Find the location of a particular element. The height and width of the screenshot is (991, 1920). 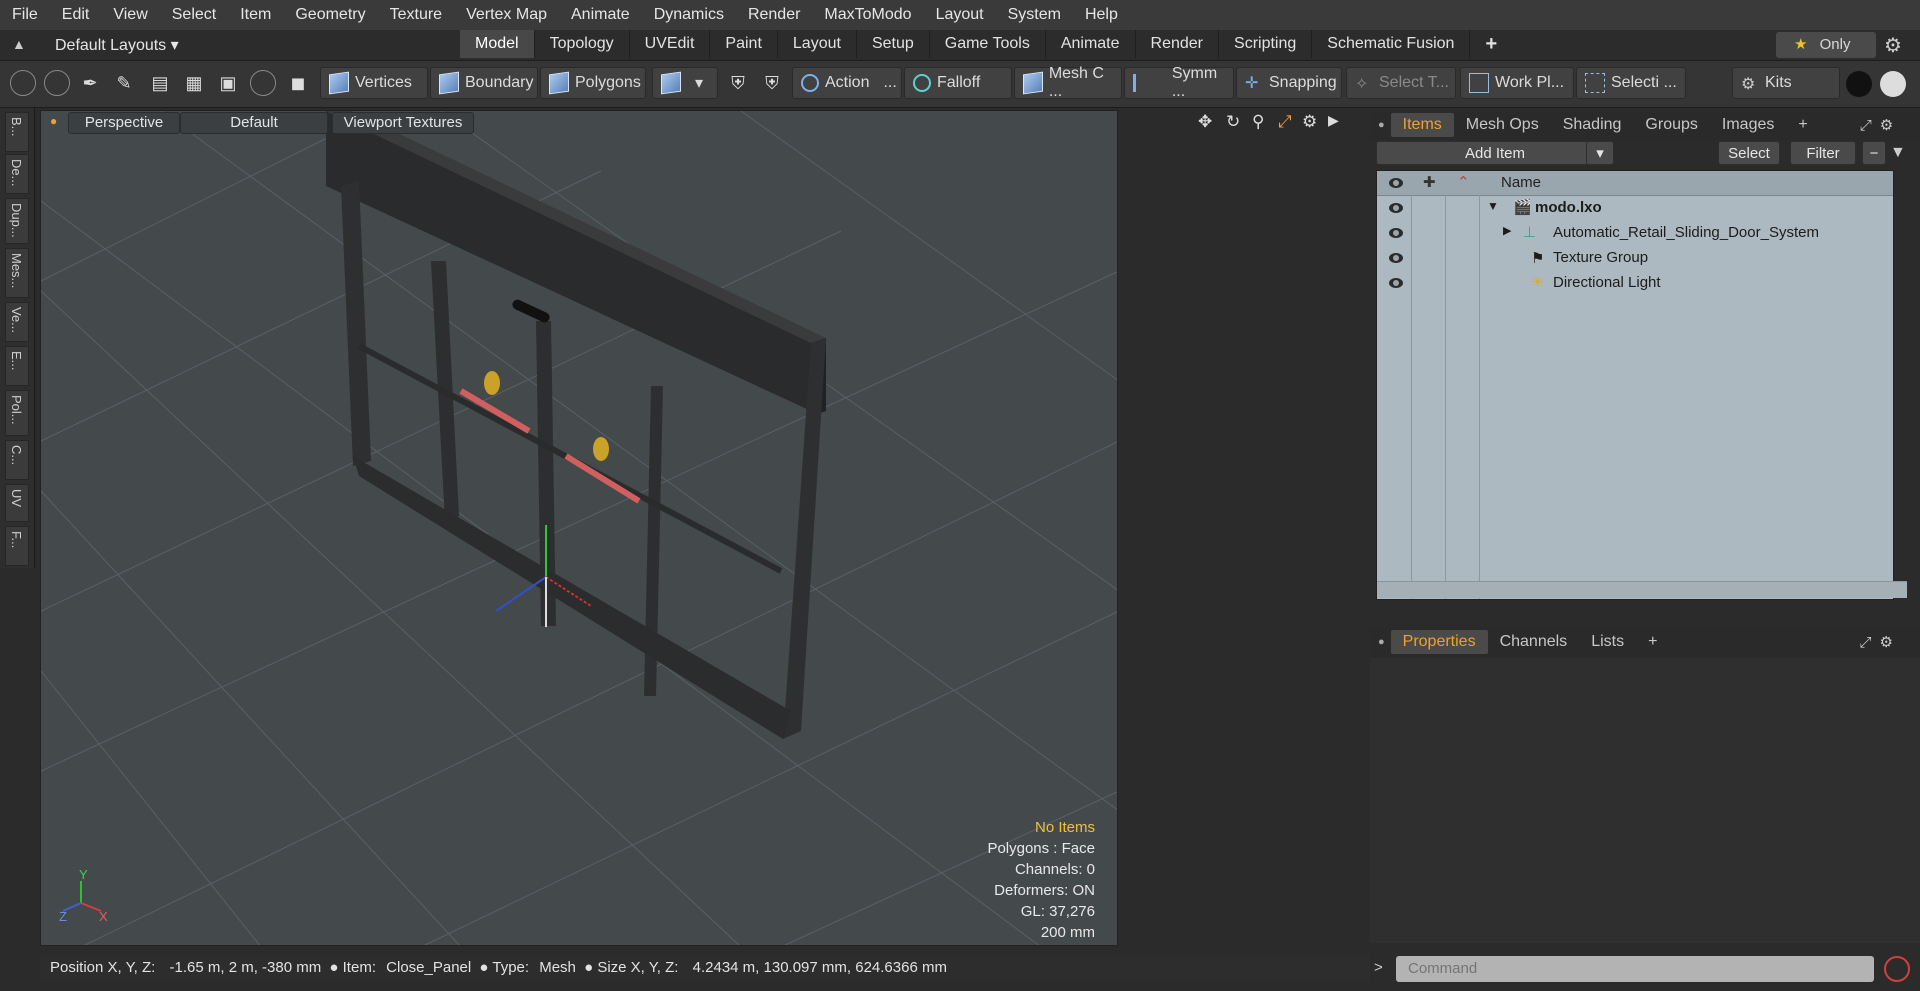

tab-setup: Setup is located at coordinates (893, 44).